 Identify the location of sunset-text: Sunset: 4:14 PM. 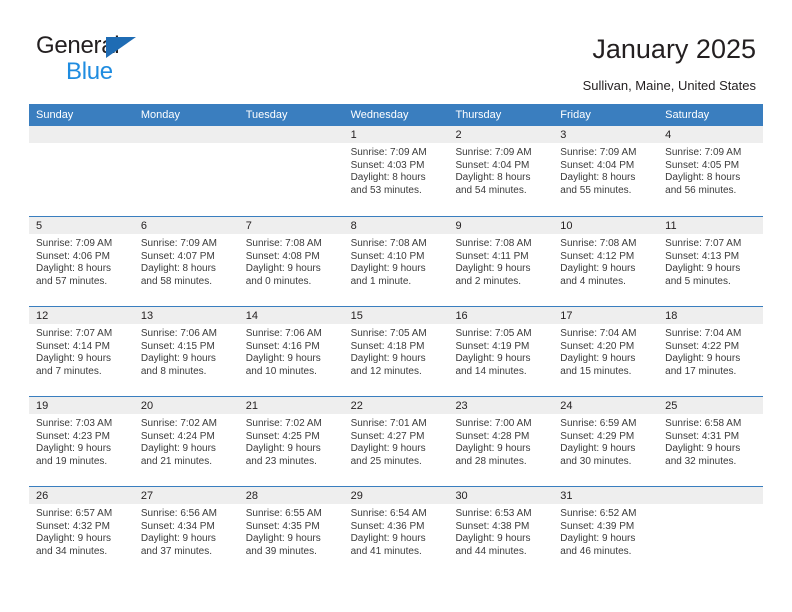
(73, 346).